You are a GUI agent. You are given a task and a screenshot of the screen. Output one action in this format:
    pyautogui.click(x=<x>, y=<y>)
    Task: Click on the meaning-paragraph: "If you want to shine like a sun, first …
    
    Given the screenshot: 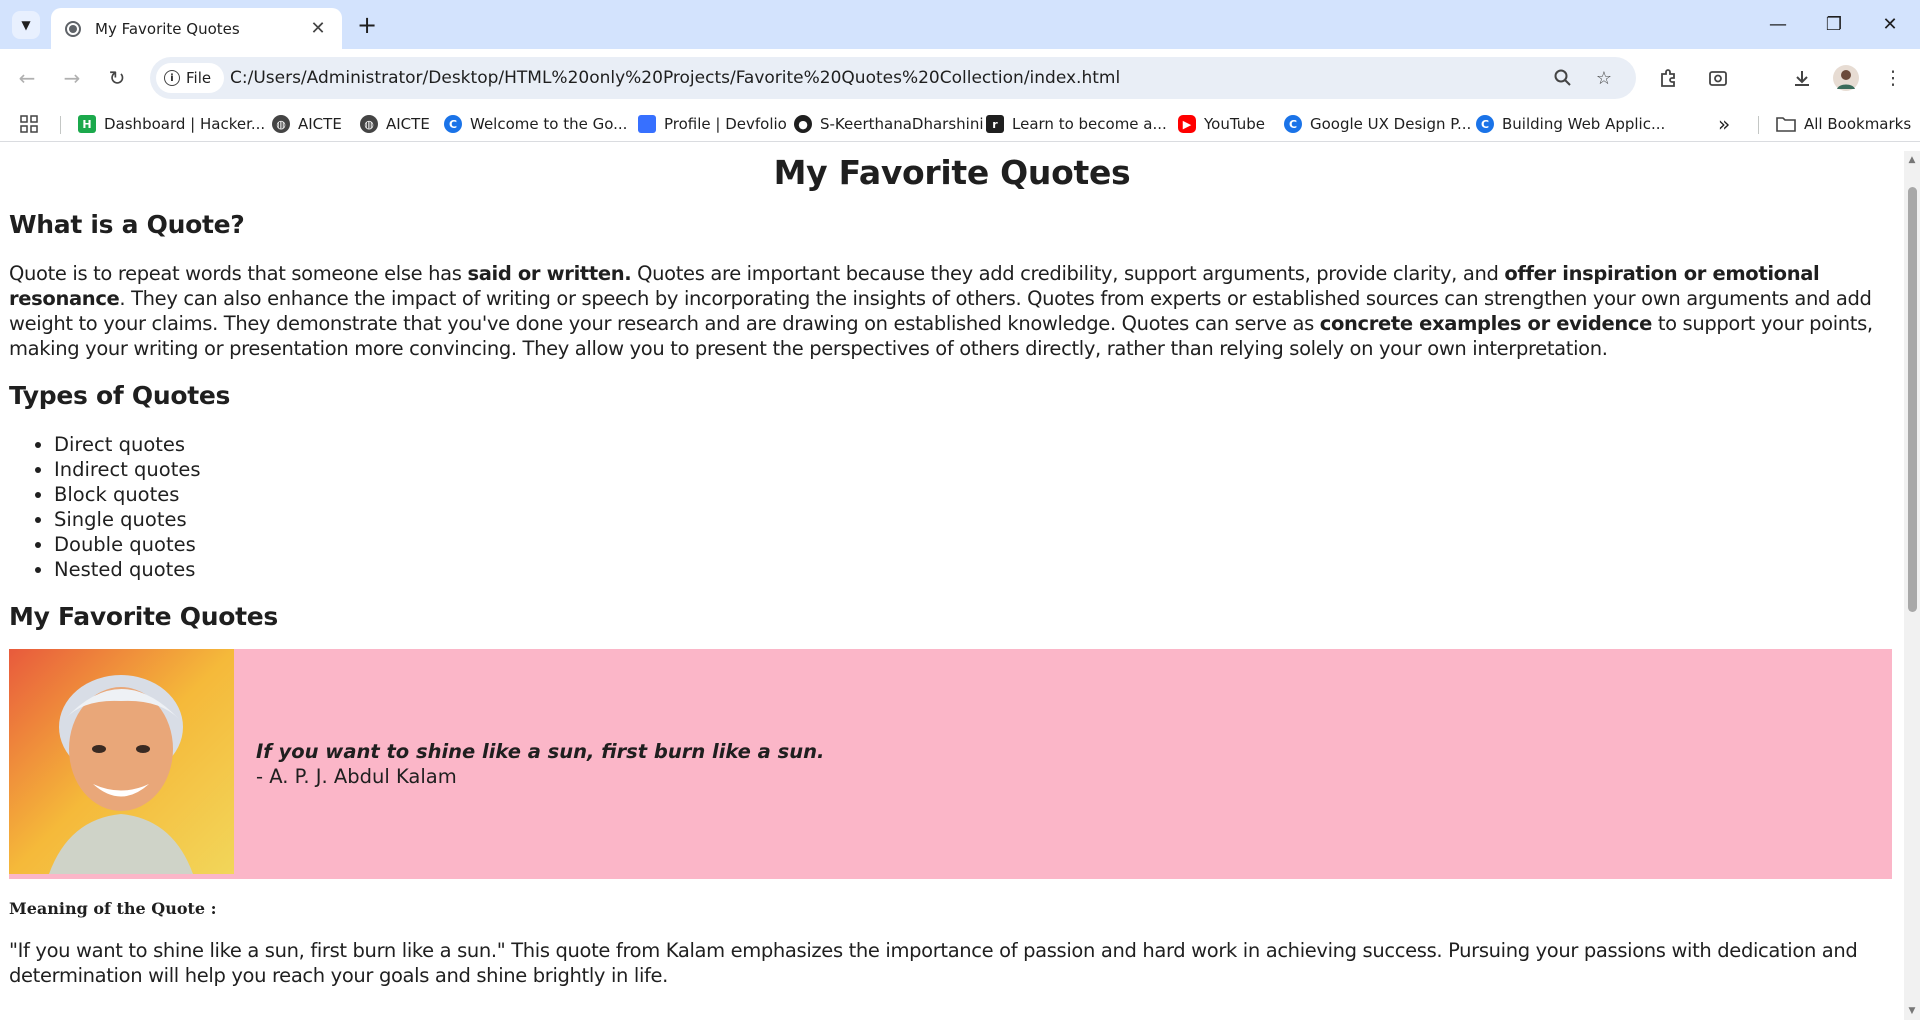 What is the action you would take?
    pyautogui.click(x=933, y=963)
    